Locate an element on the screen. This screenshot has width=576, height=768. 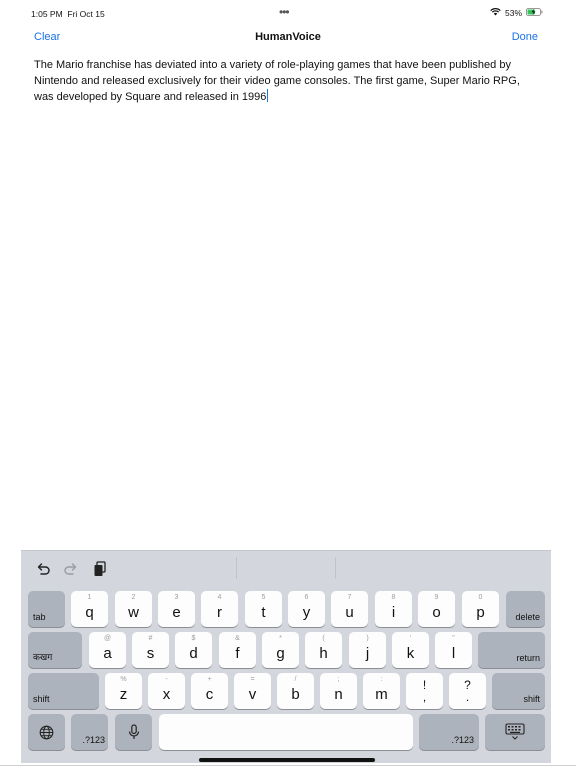
shift-right-key: shift is located at coordinates (518, 691).